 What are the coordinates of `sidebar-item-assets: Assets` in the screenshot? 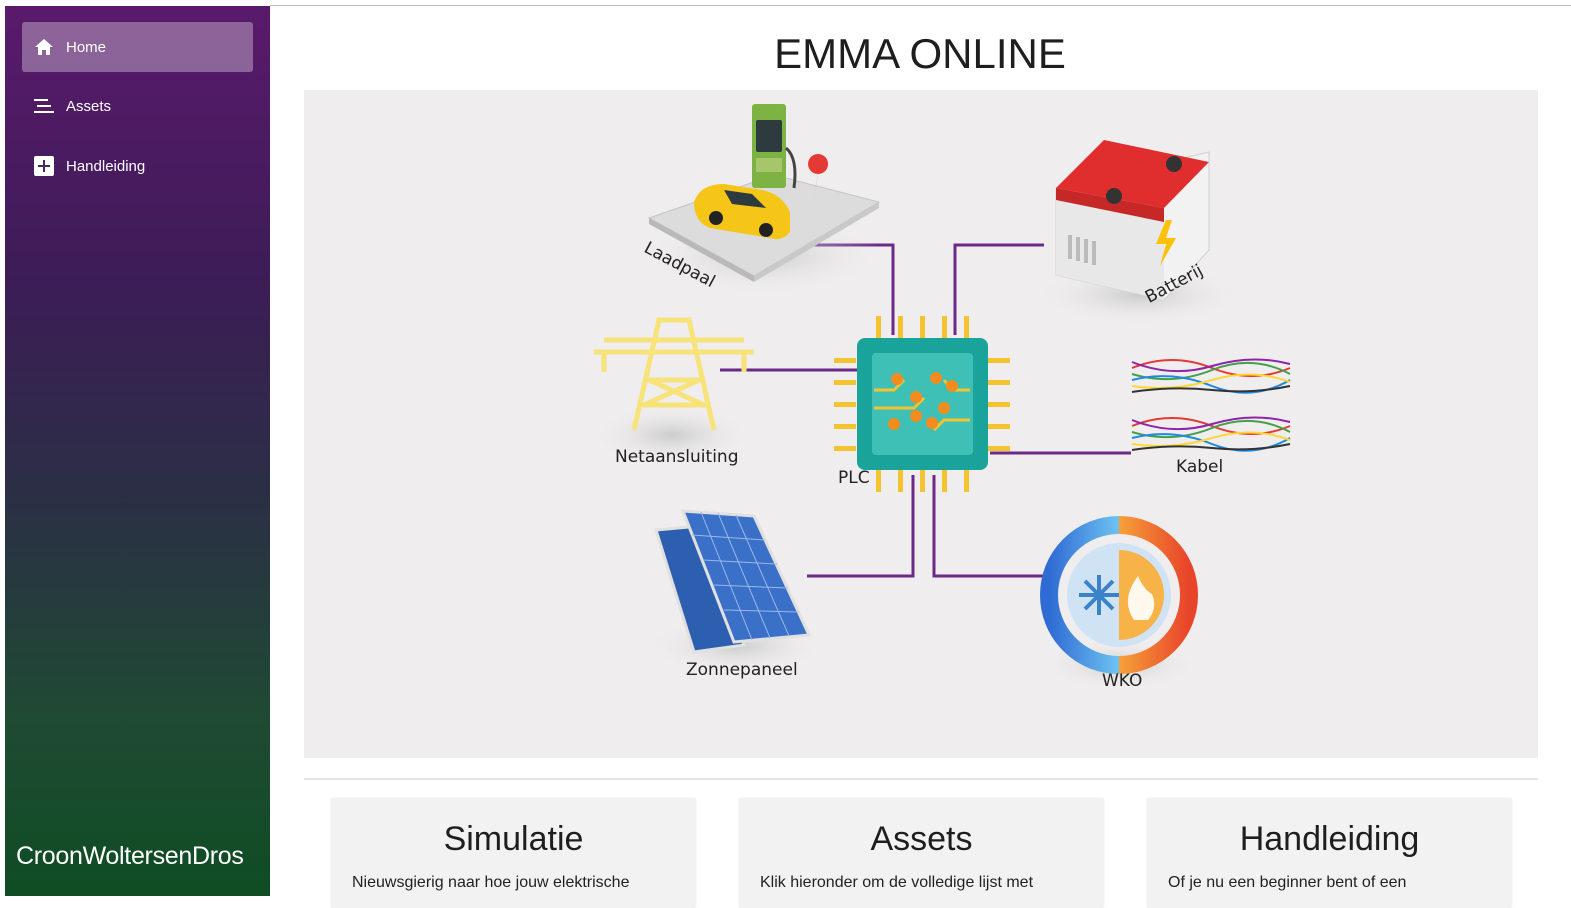 It's located at (137, 106).